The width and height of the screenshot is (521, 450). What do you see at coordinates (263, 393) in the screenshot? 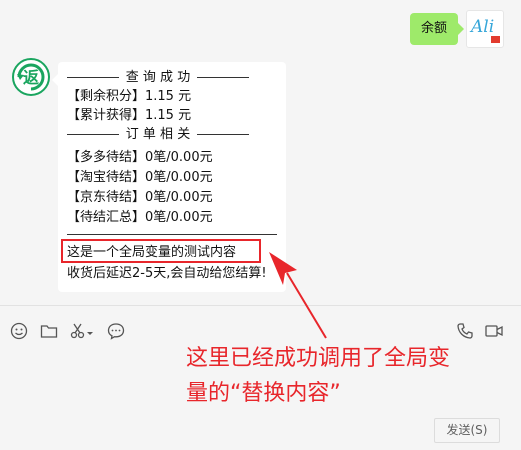
I see `annotation-line-2: 量的“替换内容”` at bounding box center [263, 393].